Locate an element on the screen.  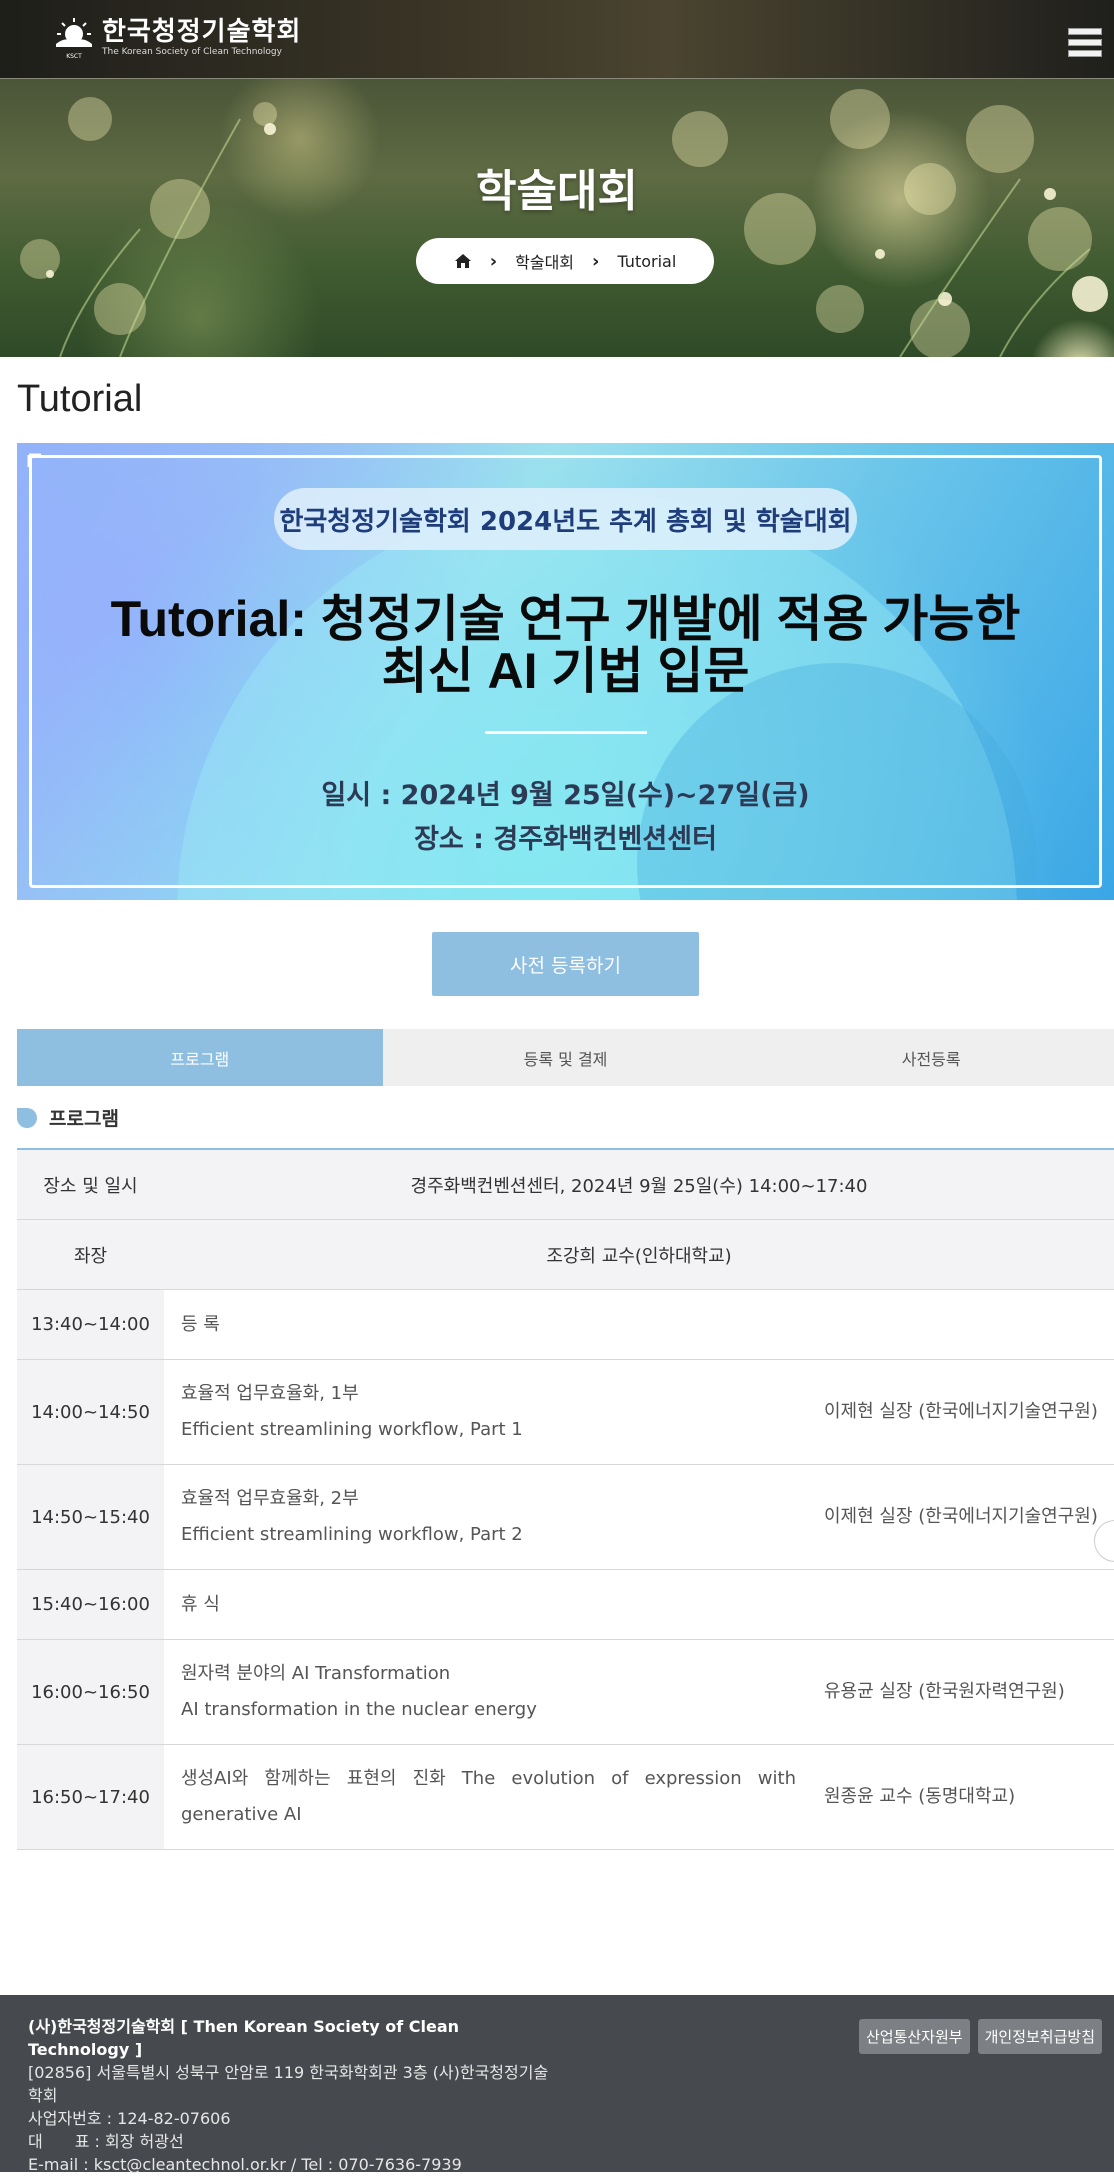
pre-register-button: 사전 등록하기 is located at coordinates (565, 964).